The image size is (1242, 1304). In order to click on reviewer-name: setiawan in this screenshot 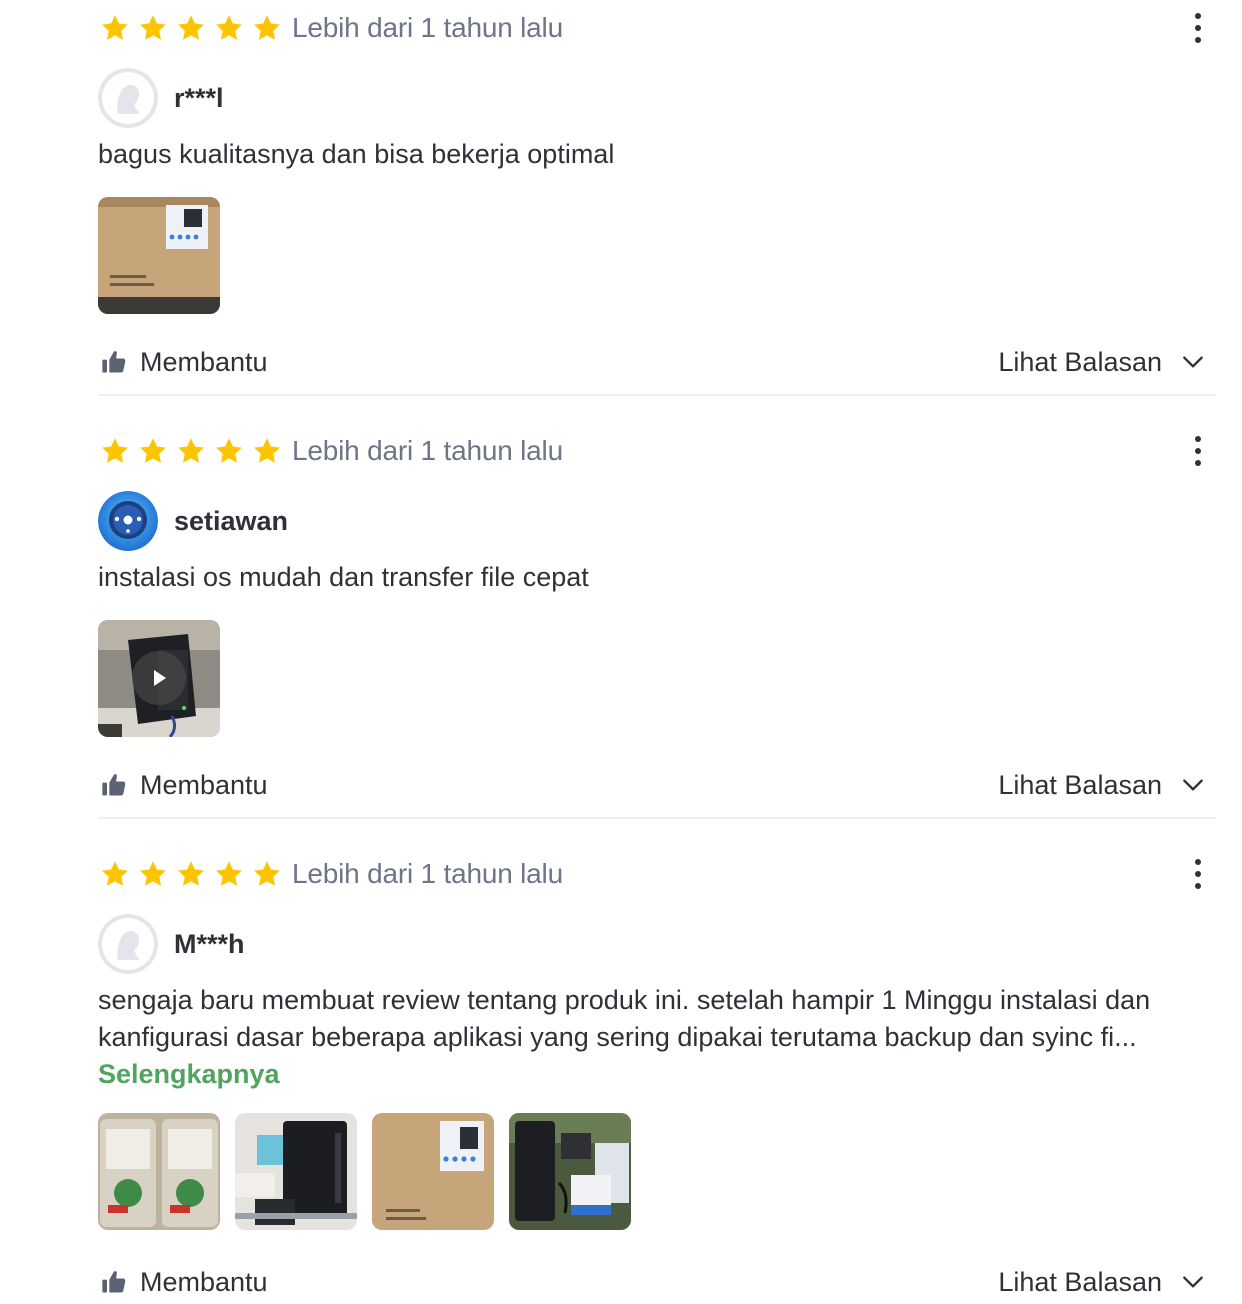, I will do `click(231, 520)`.